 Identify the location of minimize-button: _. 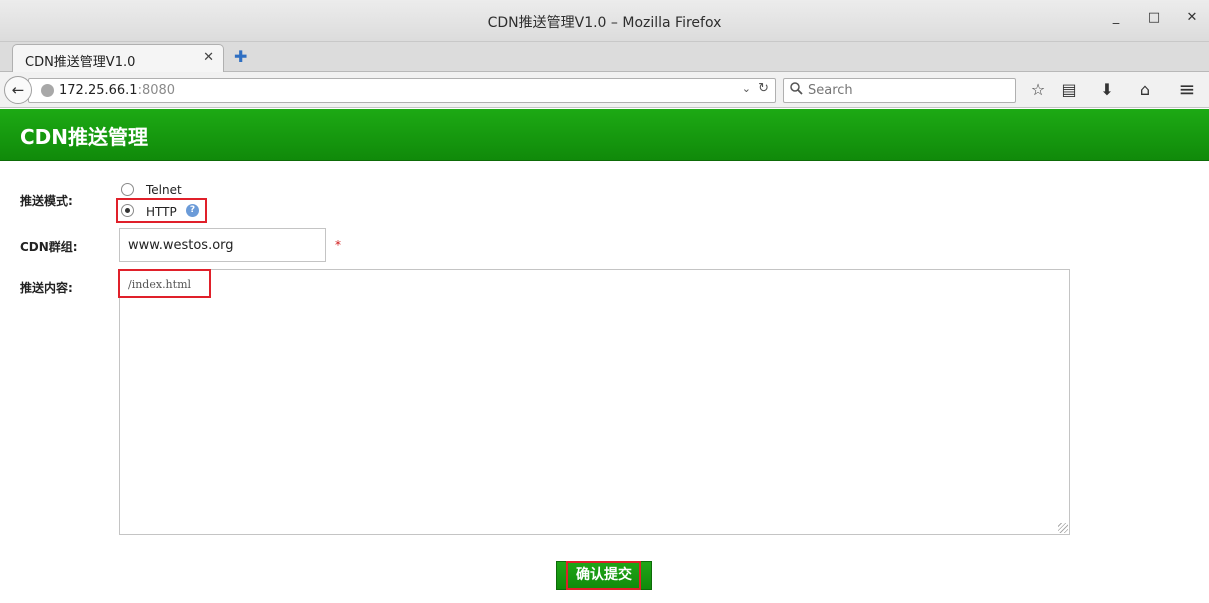
(1116, 17).